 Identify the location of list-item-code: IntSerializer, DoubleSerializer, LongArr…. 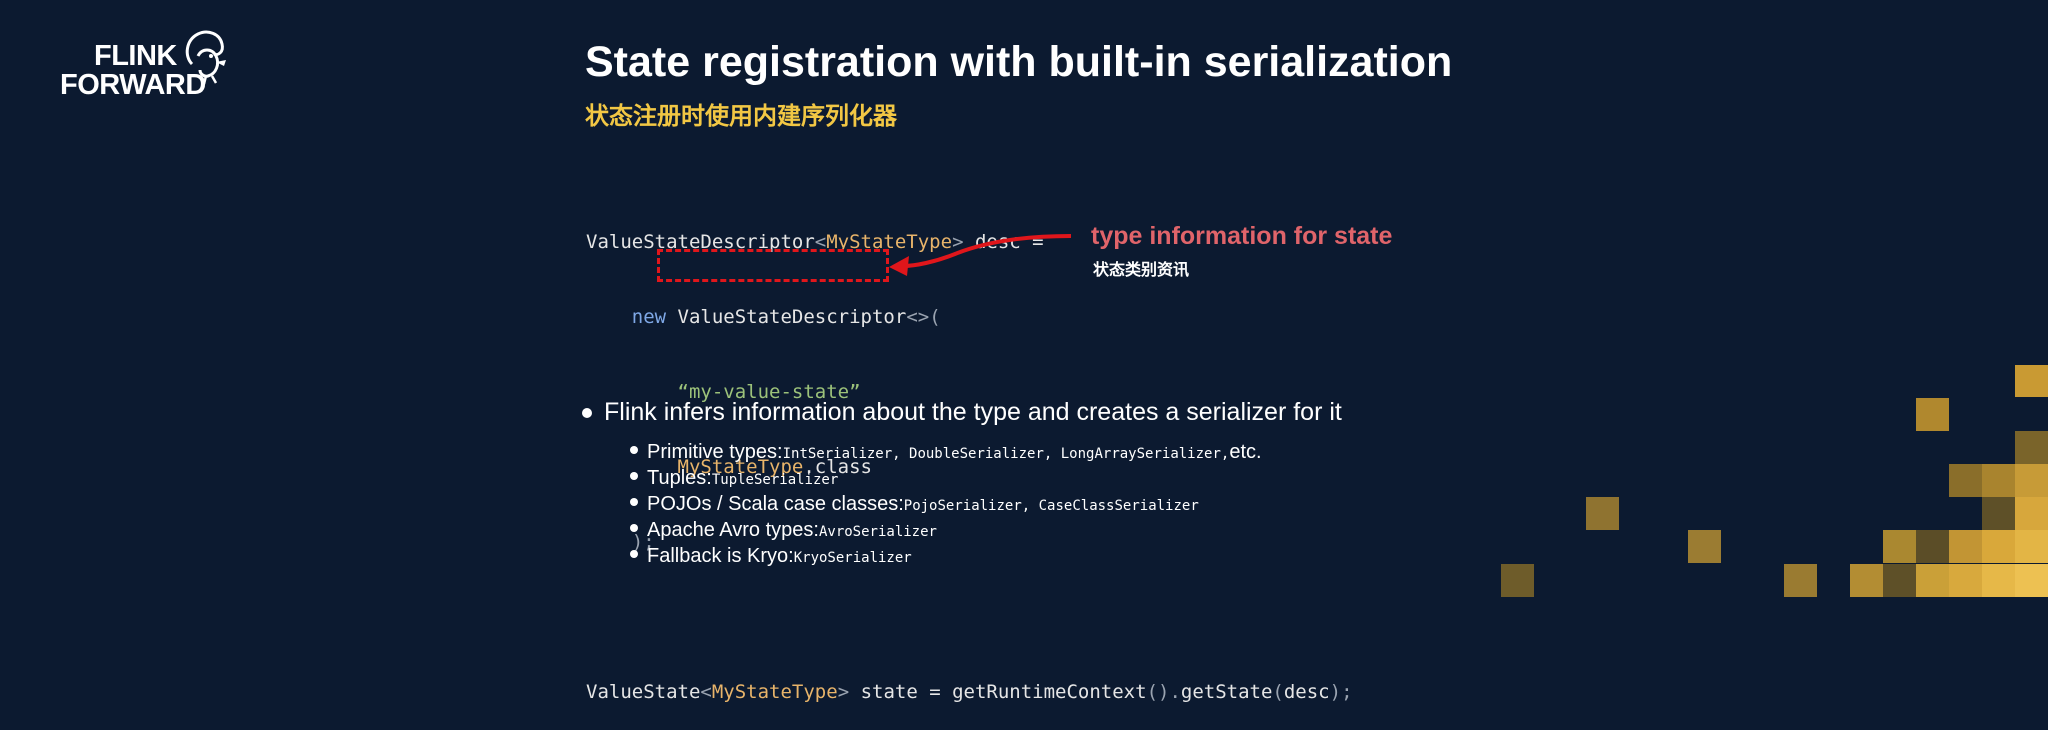
(1006, 454).